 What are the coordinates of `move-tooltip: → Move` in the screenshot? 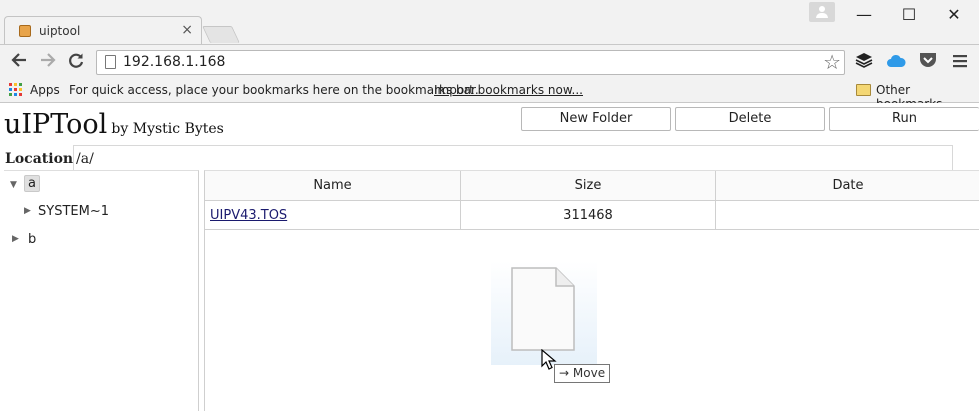 It's located at (582, 373).